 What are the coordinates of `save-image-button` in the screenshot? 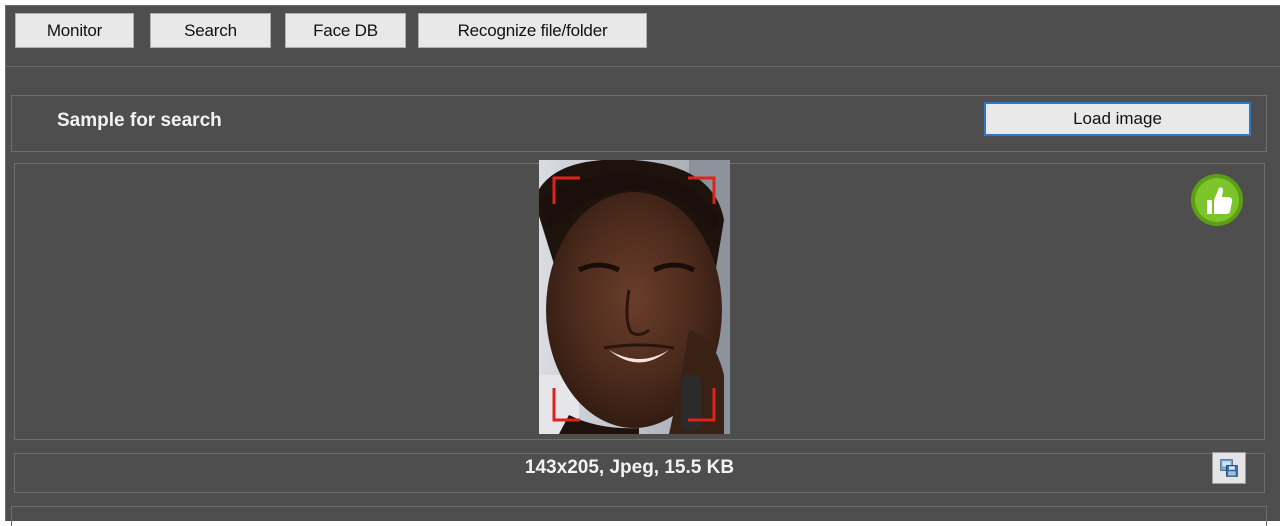 It's located at (1229, 468).